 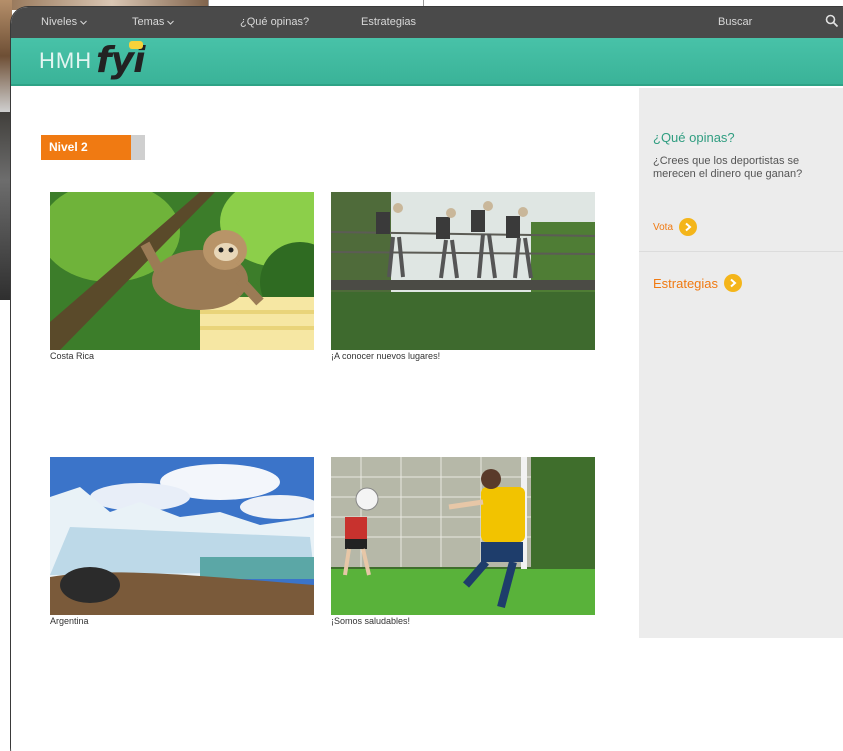 I want to click on logo-speech-bubble-icon, so click(x=136, y=45).